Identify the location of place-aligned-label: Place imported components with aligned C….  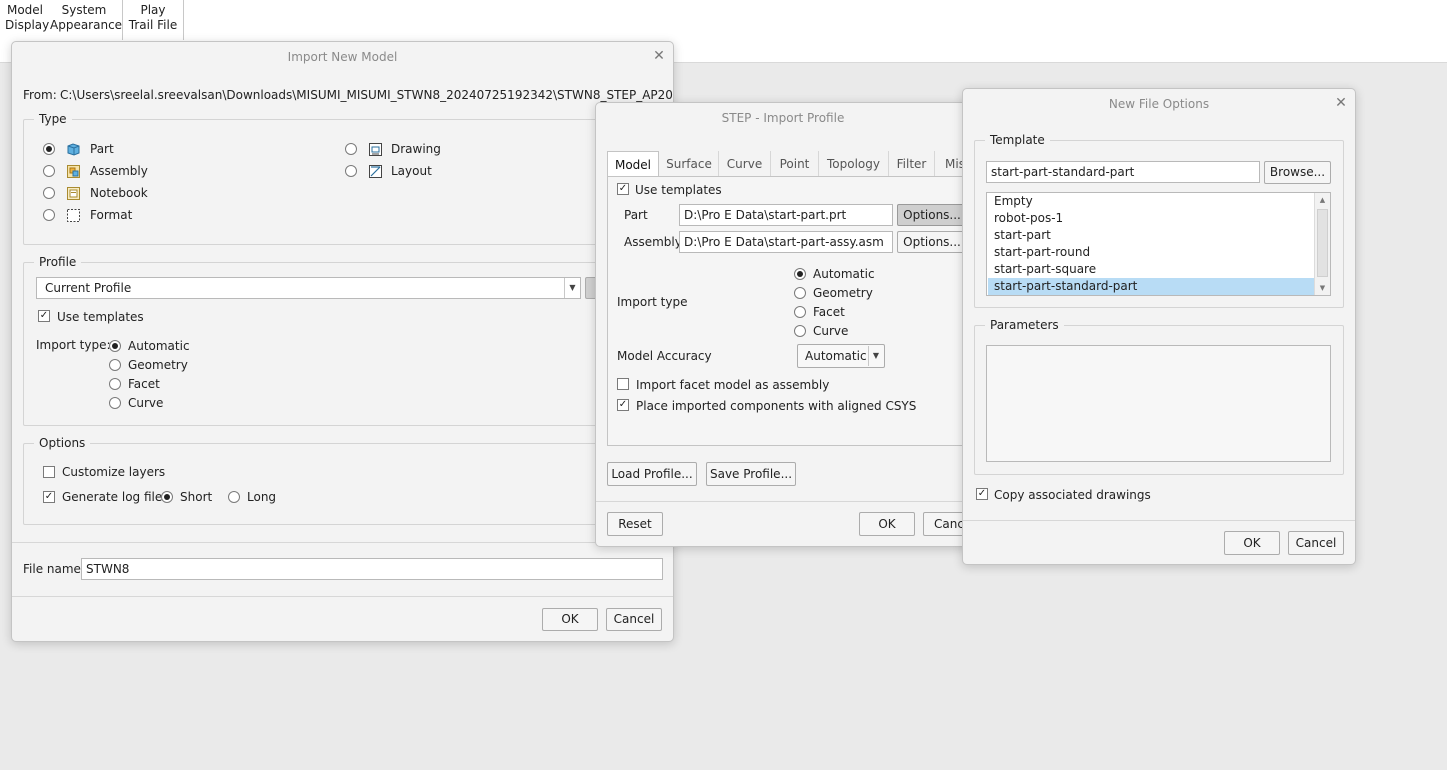
(776, 406).